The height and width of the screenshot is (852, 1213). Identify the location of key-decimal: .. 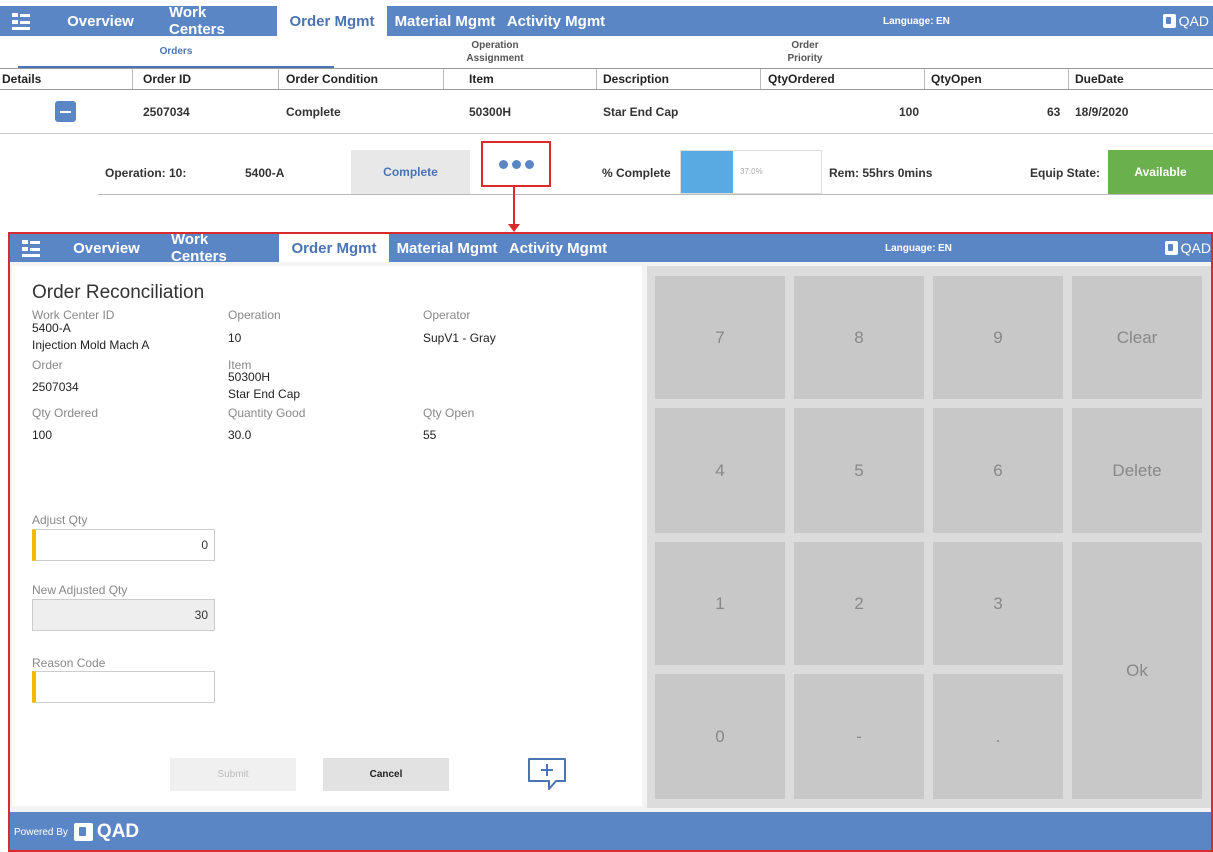
(998, 736).